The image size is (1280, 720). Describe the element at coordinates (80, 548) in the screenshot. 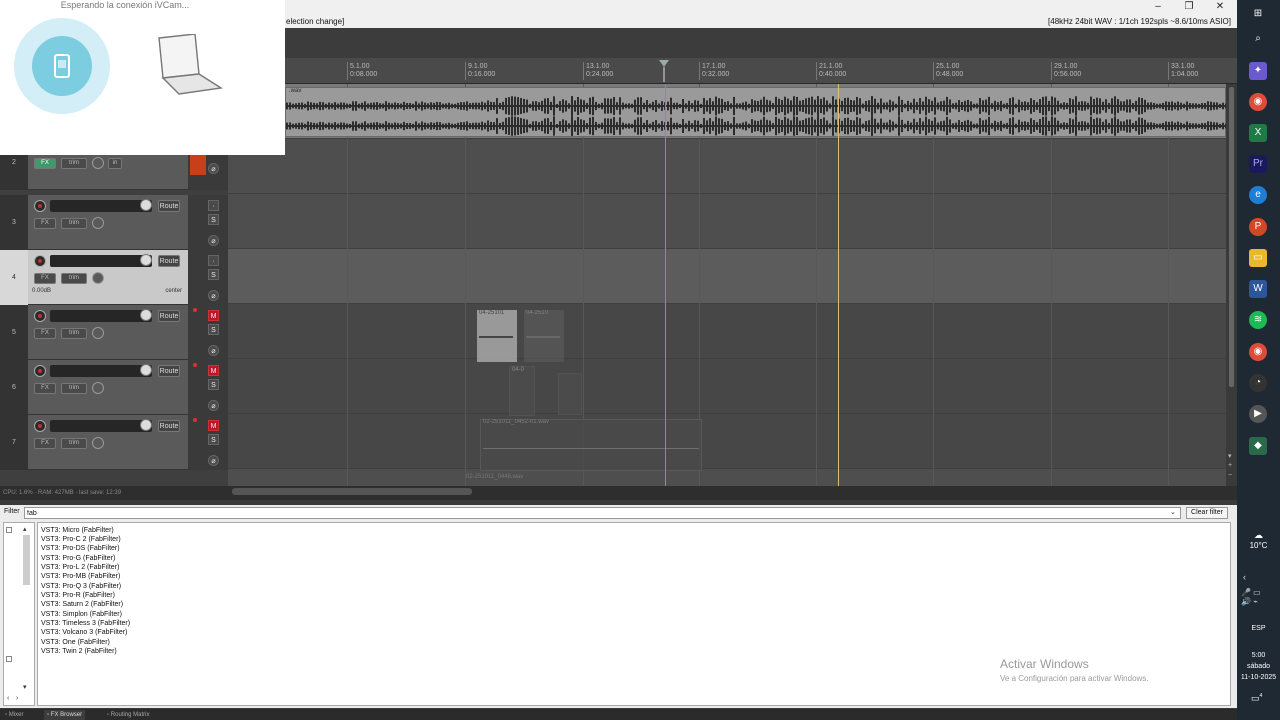

I see `list-item: VST3: Pro-DS (FabFilter)` at that location.